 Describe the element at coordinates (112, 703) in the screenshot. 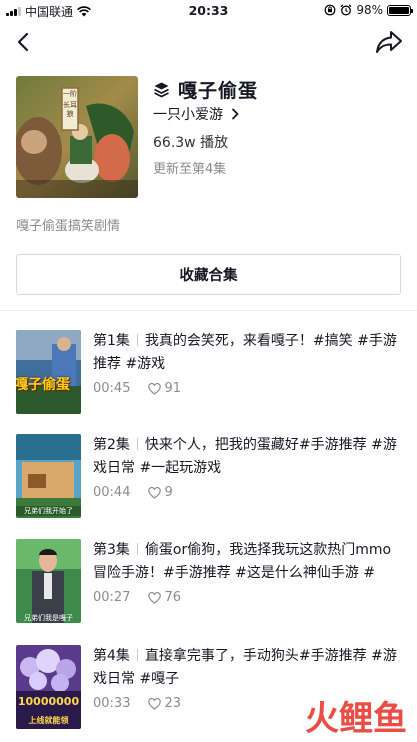

I see `episode-duration: 00:33` at that location.